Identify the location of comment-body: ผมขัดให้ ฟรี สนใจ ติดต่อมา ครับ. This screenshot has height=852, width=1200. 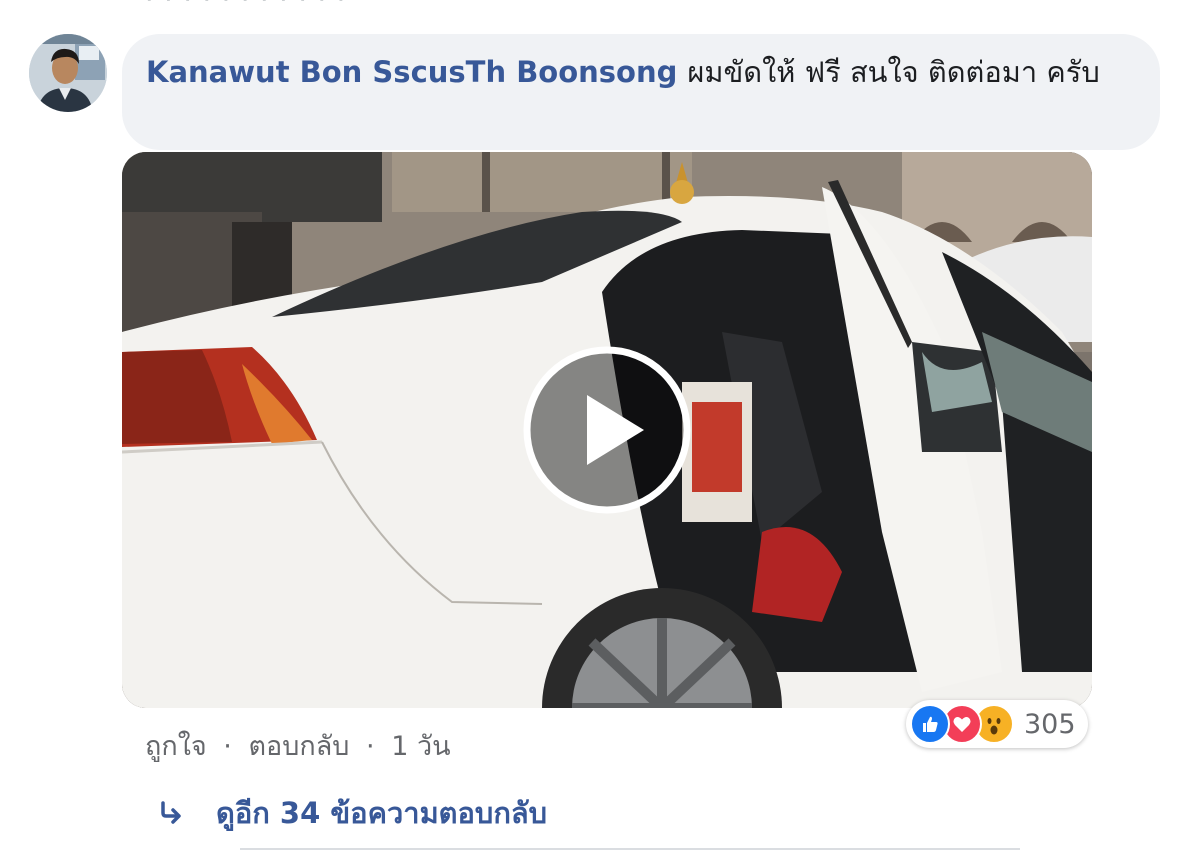
(893, 72).